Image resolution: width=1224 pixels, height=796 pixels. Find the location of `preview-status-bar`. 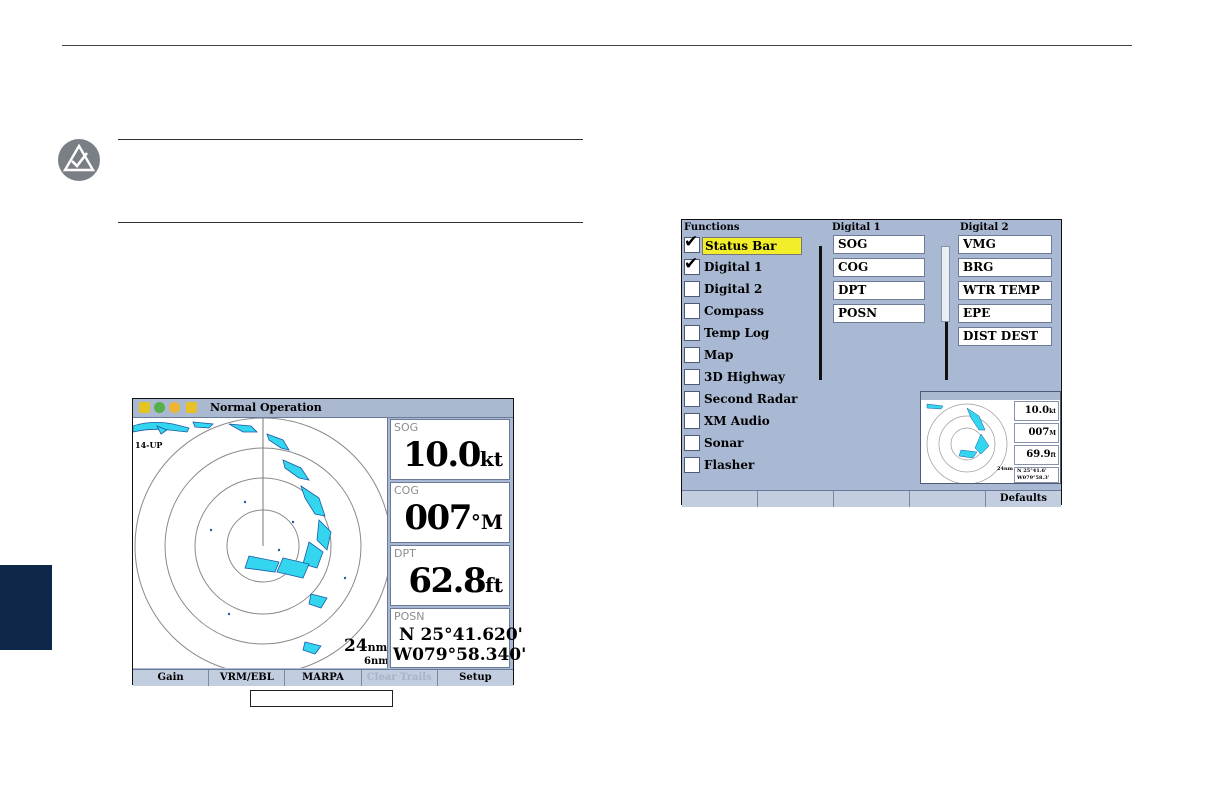

preview-status-bar is located at coordinates (990, 396).